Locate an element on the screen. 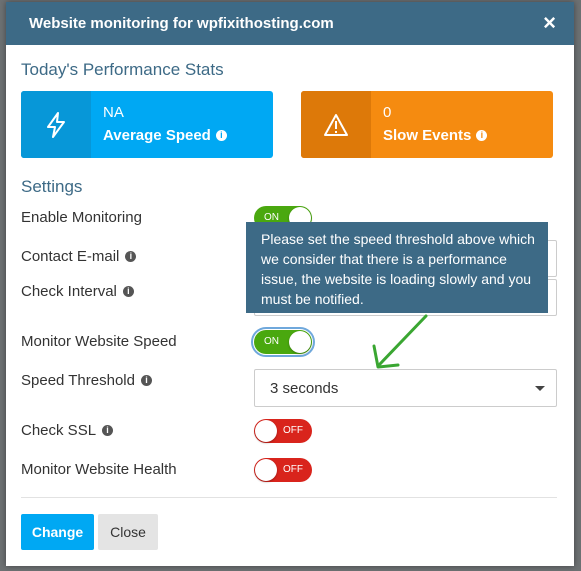  check-interval-label: Check Interval i is located at coordinates (77, 291).